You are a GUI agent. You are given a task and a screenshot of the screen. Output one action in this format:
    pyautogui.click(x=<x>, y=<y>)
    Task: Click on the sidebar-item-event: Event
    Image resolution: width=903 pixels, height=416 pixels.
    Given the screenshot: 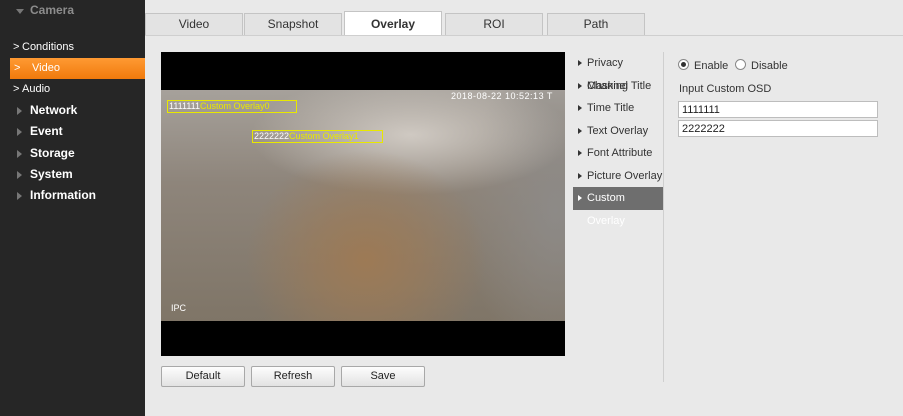 What is the action you would take?
    pyautogui.click(x=72, y=131)
    